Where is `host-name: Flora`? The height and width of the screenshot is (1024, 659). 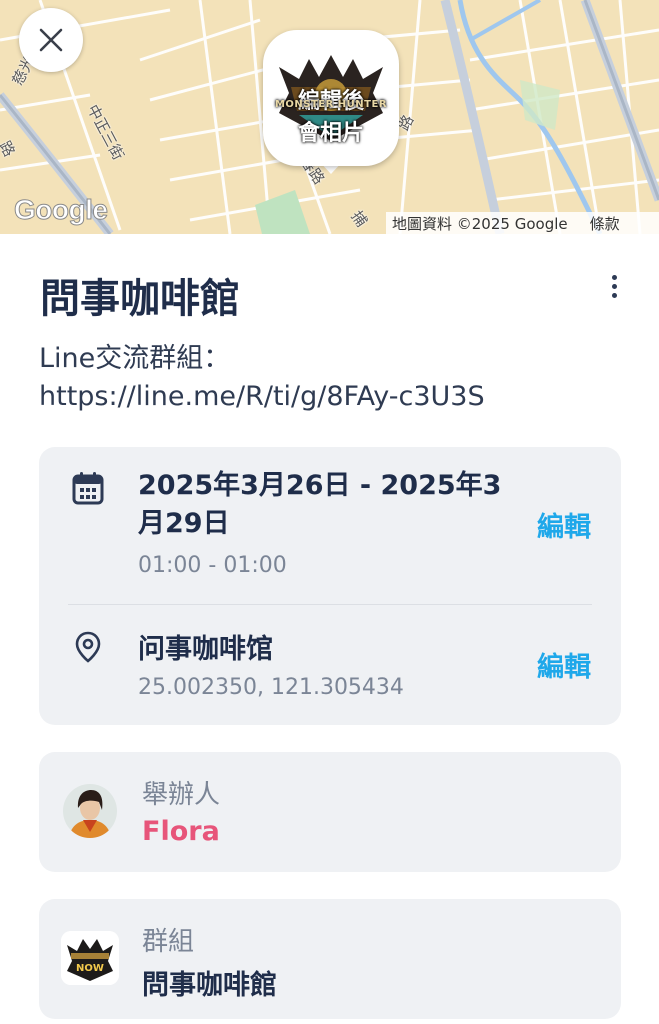 host-name: Flora is located at coordinates (181, 831).